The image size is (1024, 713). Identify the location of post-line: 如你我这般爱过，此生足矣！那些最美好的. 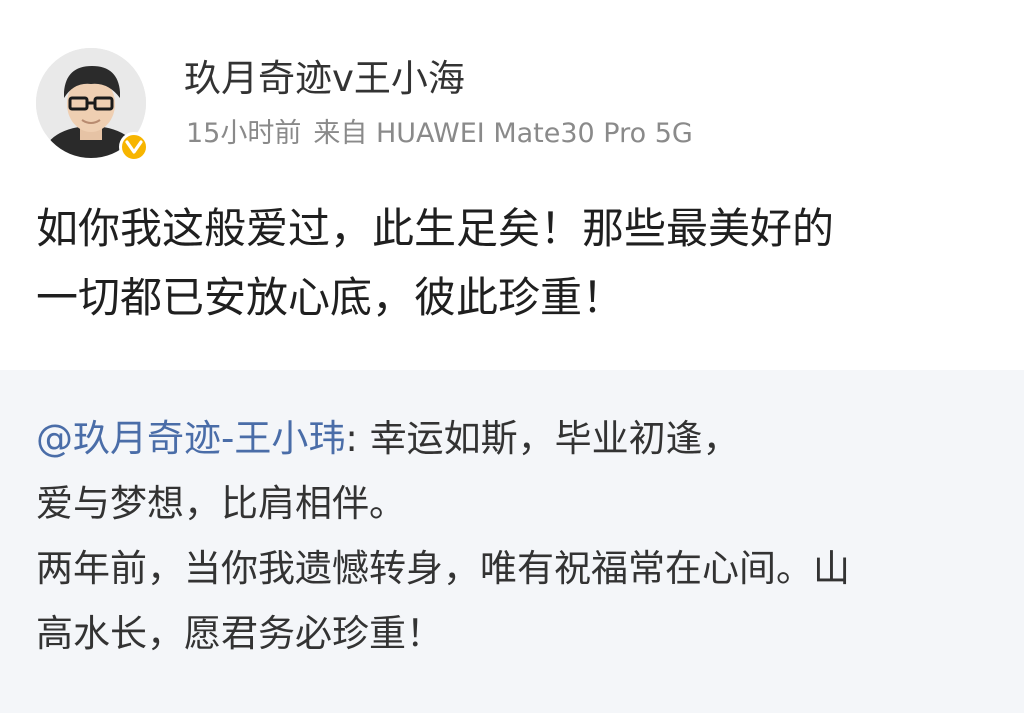
(435, 228).